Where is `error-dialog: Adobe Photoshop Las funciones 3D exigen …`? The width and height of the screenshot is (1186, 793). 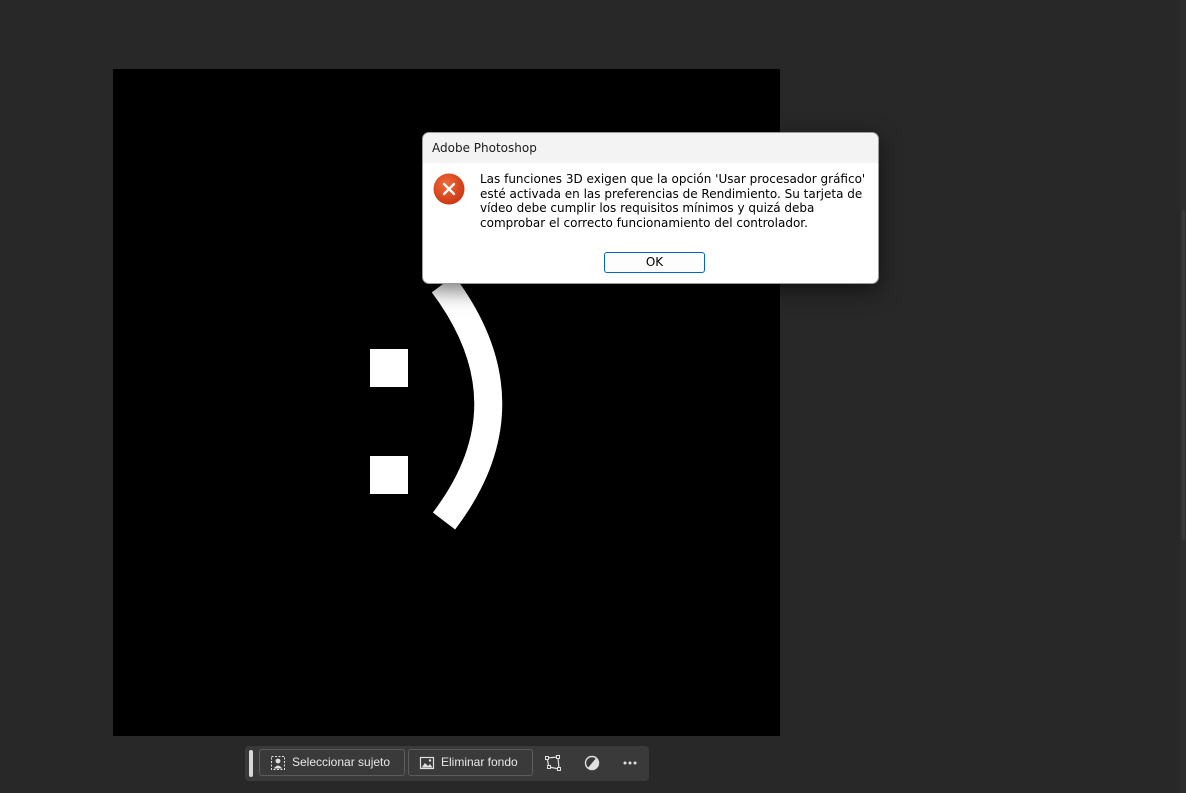
error-dialog: Adobe Photoshop Las funciones 3D exigen … is located at coordinates (650, 208).